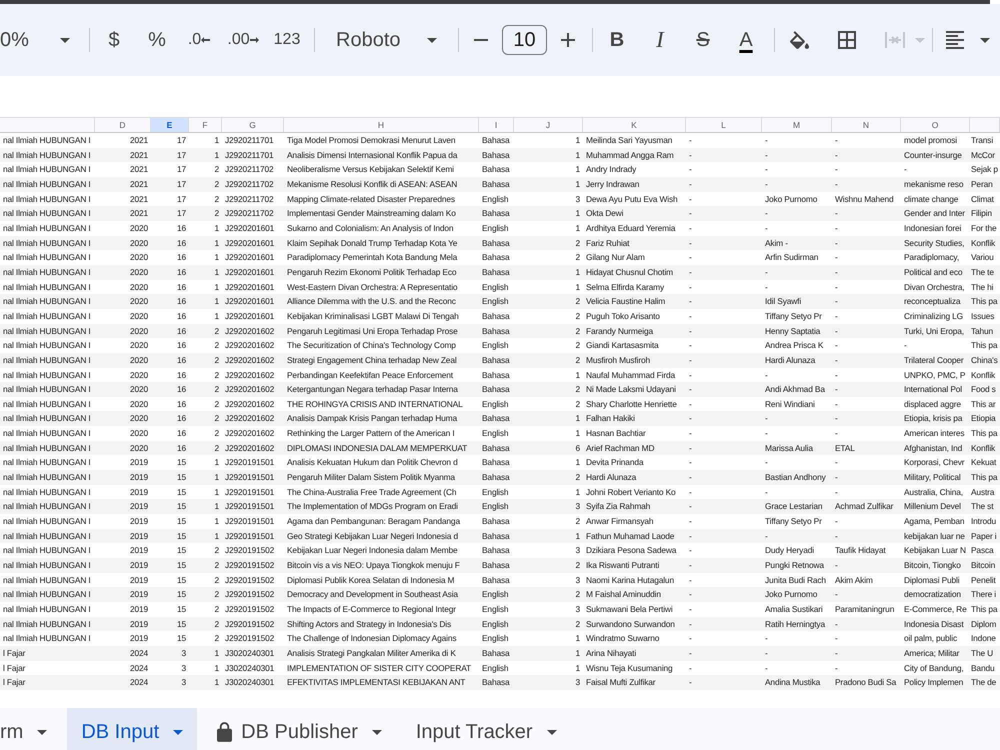  Describe the element at coordinates (724, 125) in the screenshot. I see `column-header: L` at that location.